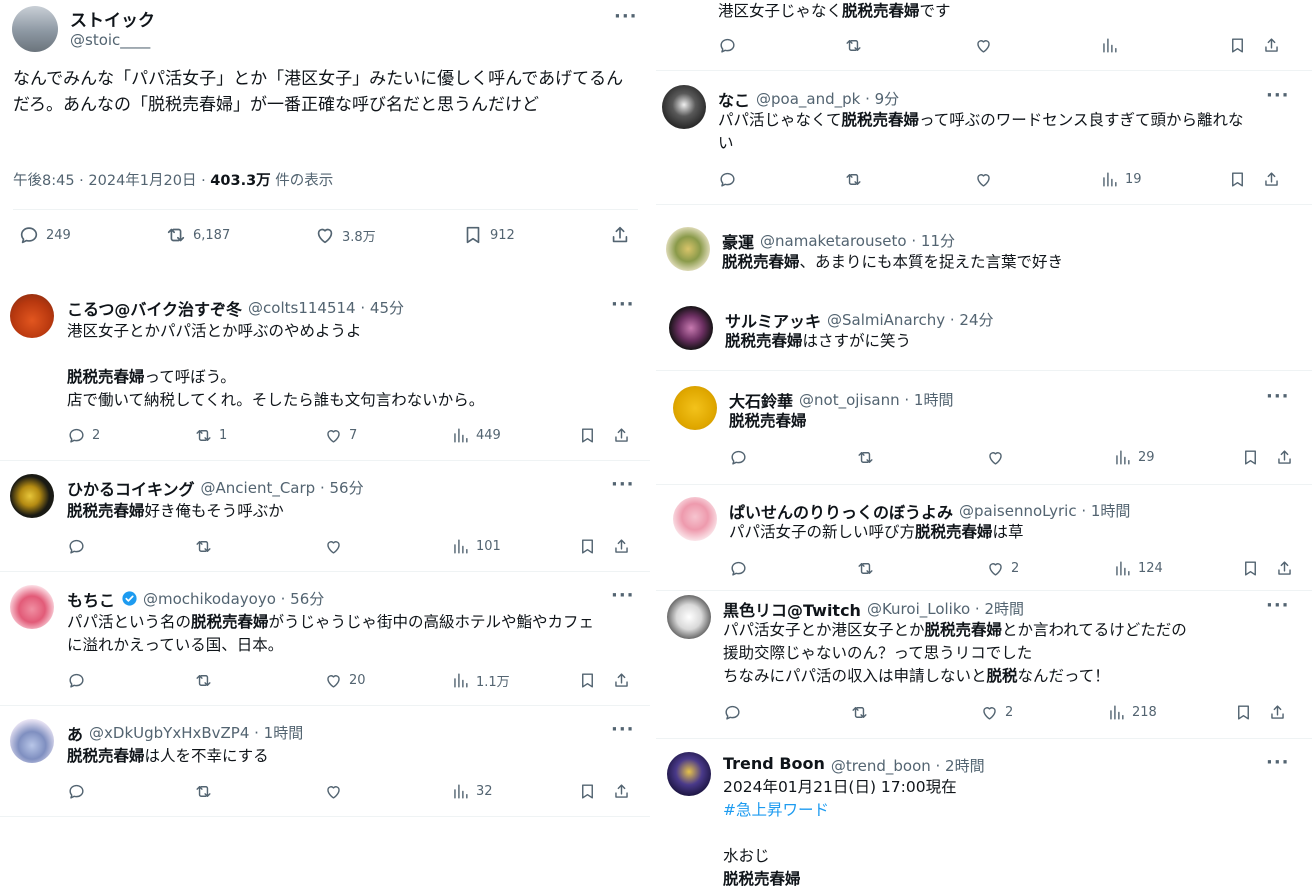  Describe the element at coordinates (1112, 45) in the screenshot. I see `views-button` at that location.